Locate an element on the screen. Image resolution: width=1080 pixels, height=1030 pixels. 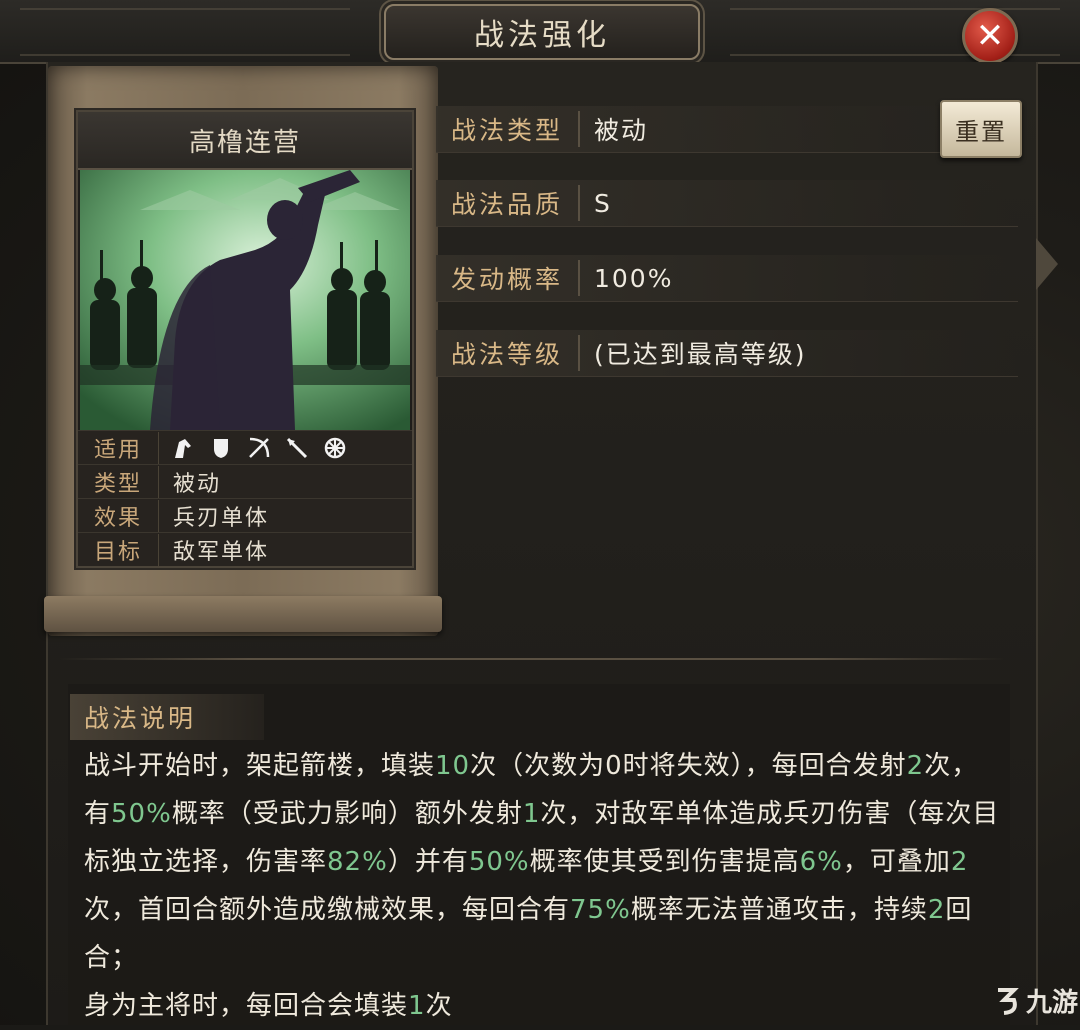
skill-level-row: 战法等级 (已达到最高等级) is located at coordinates (727, 353).